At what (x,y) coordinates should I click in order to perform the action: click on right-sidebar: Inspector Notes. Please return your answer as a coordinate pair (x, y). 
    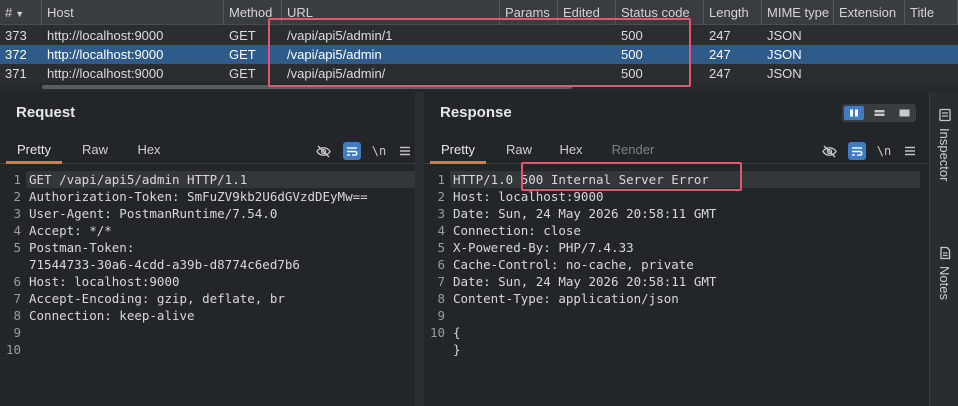
    Looking at the image, I should click on (943, 249).